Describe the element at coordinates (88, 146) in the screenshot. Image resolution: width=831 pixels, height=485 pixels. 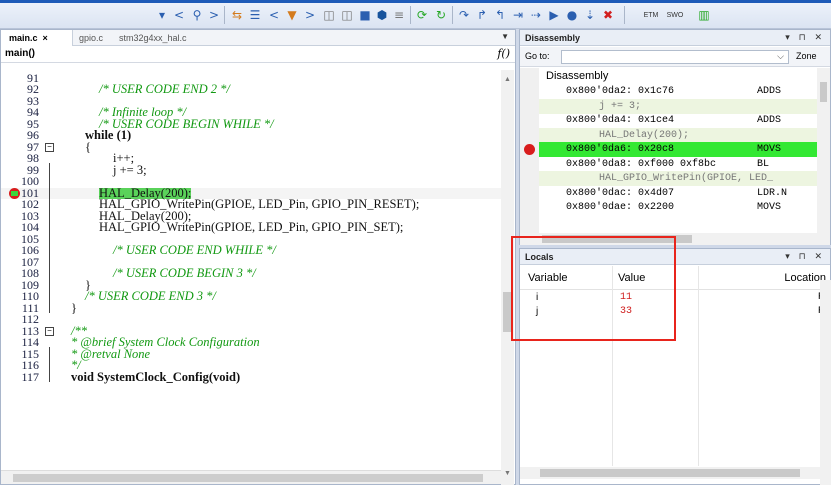
I see `code-text: {` at that location.